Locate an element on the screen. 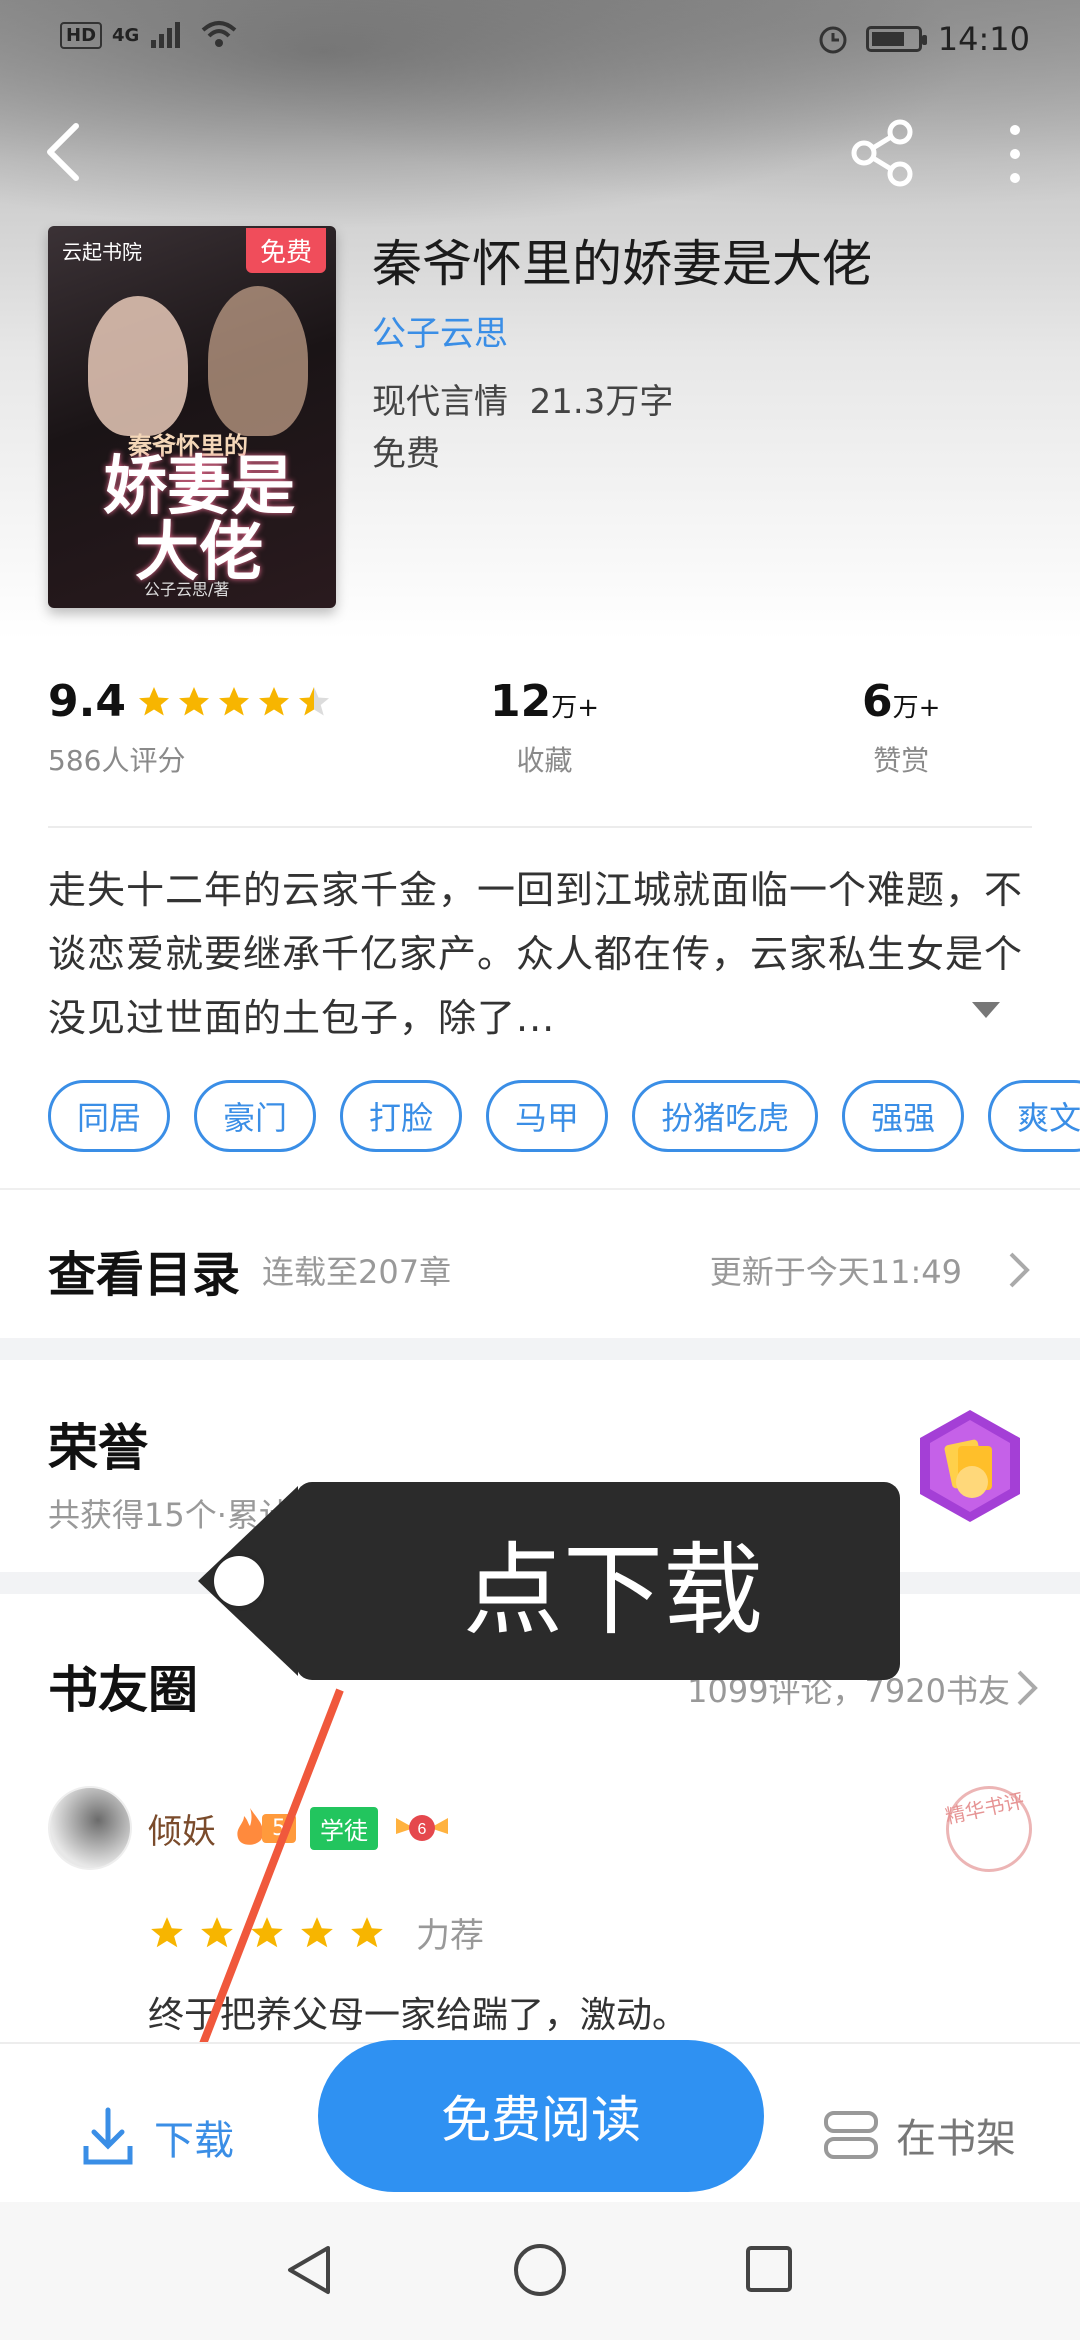 This screenshot has height=2340, width=1080. bookshelf-button: 在书架 is located at coordinates (919, 2135).